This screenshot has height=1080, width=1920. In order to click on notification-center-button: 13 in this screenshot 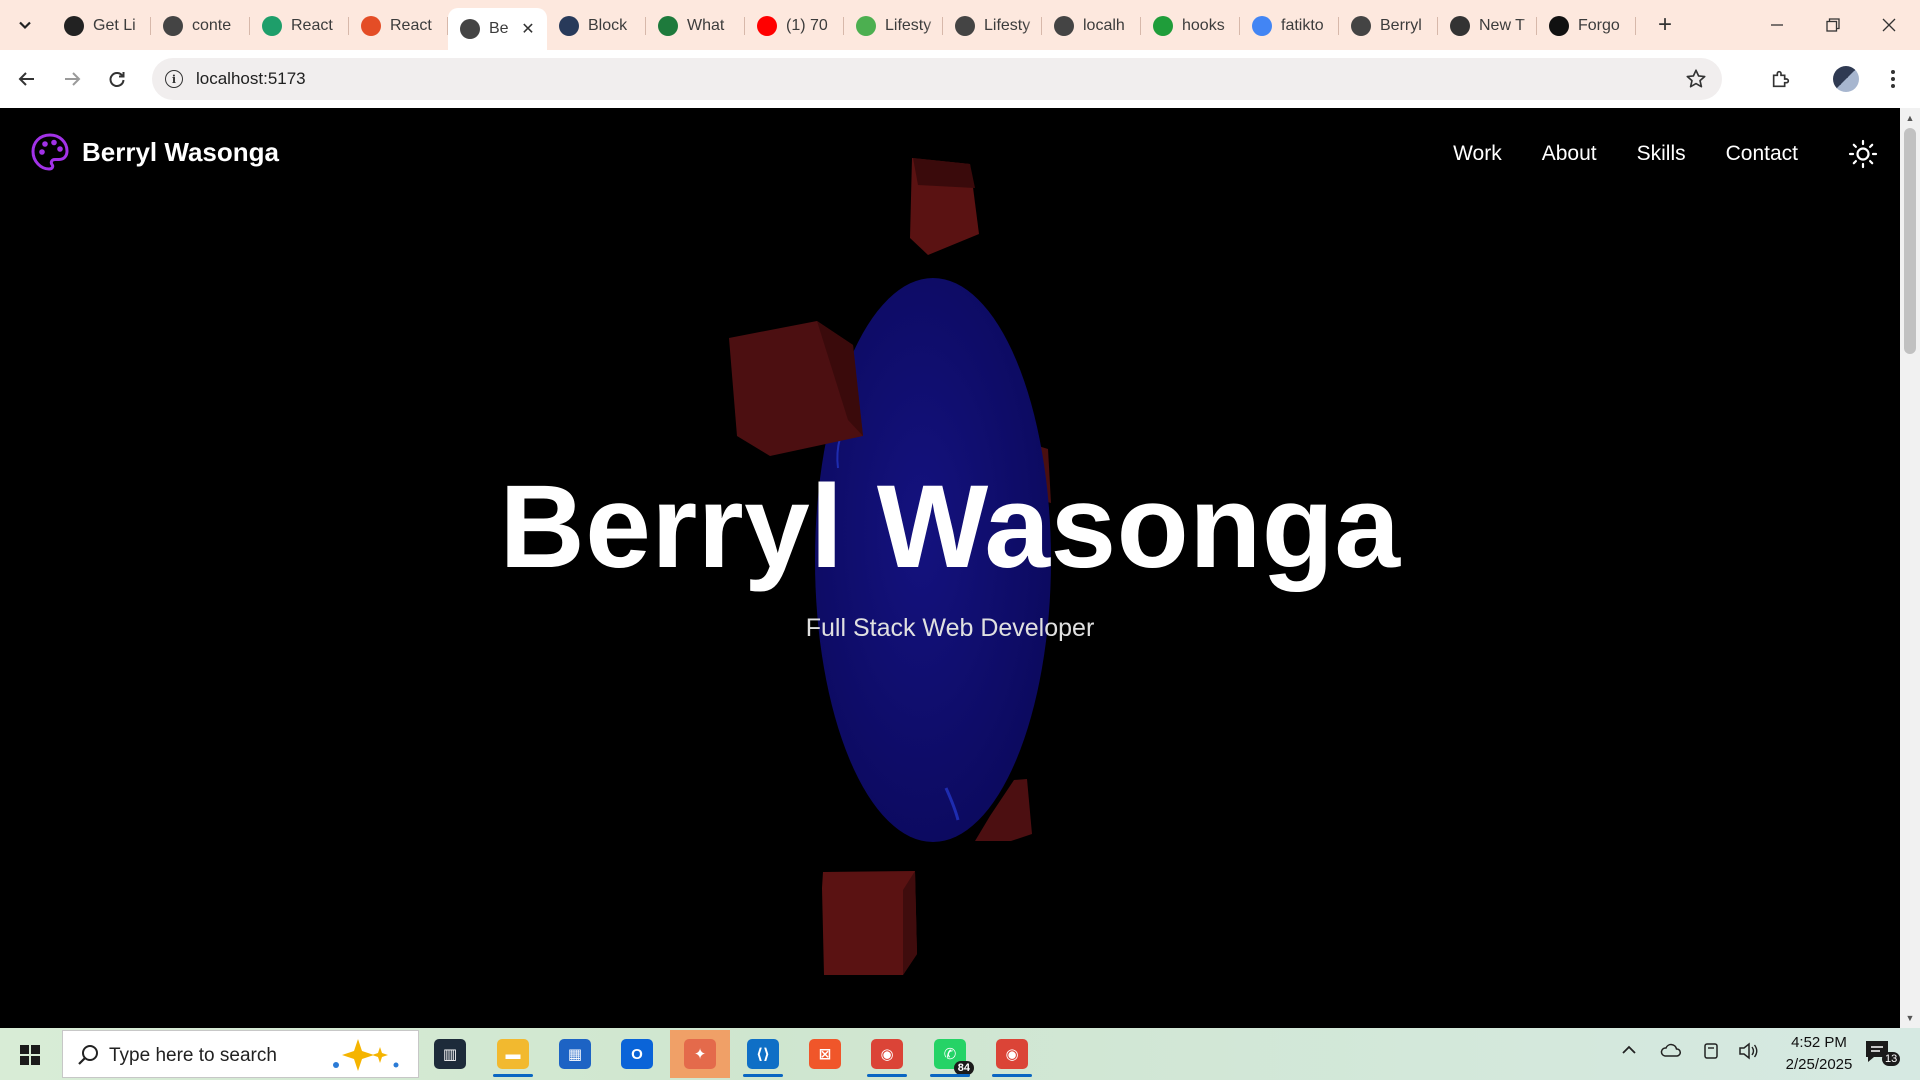, I will do `click(1882, 1054)`.